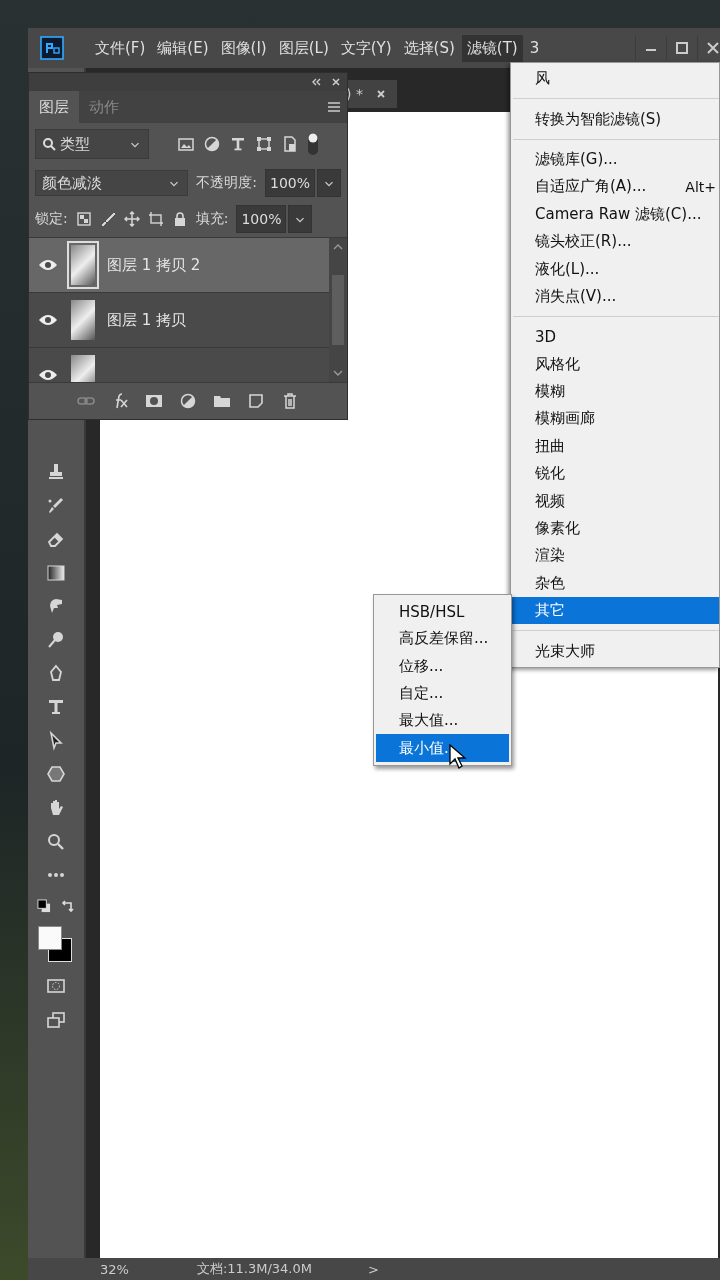 This screenshot has height=1280, width=720. I want to click on menu-item: 渲染, so click(615, 556).